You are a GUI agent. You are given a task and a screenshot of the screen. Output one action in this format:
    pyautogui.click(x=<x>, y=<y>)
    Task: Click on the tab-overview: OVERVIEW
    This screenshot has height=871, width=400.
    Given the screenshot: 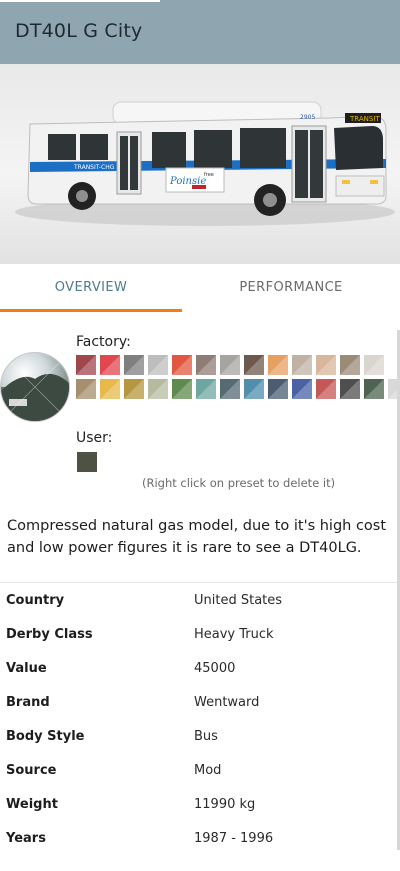 What is the action you would take?
    pyautogui.click(x=91, y=288)
    